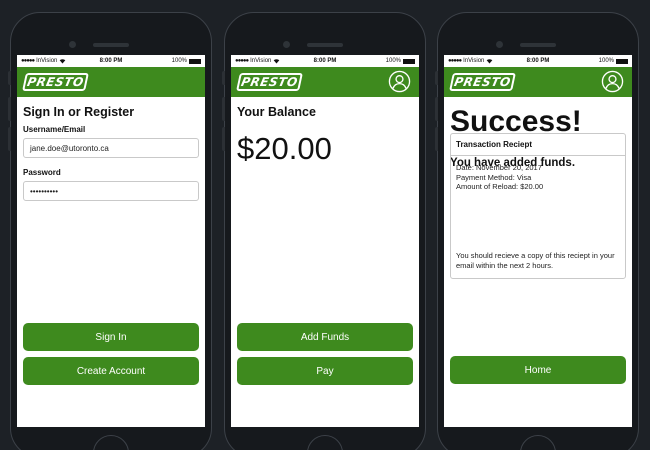 This screenshot has width=650, height=450. What do you see at coordinates (111, 148) in the screenshot?
I see `username-field: jane.doe@utoronto.ca` at bounding box center [111, 148].